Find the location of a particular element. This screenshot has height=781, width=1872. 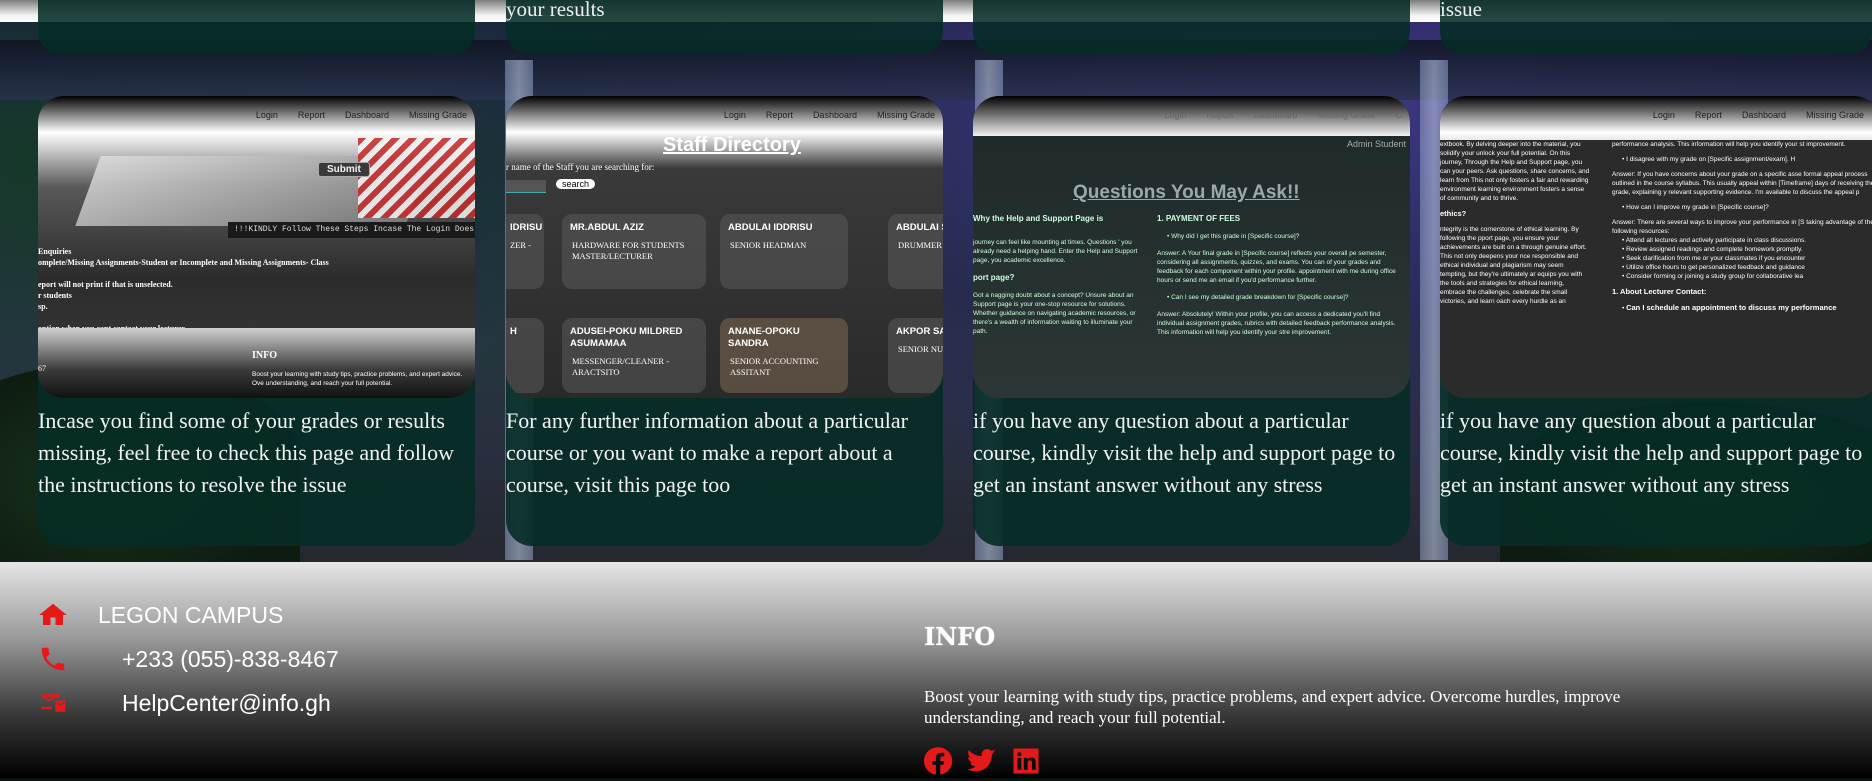

staff-role: DRUMMER is located at coordinates (920, 245).